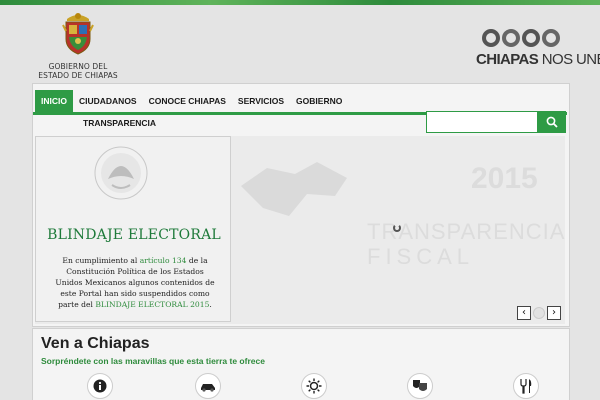 The height and width of the screenshot is (400, 600). What do you see at coordinates (314, 386) in the screenshot?
I see `sun-icon` at bounding box center [314, 386].